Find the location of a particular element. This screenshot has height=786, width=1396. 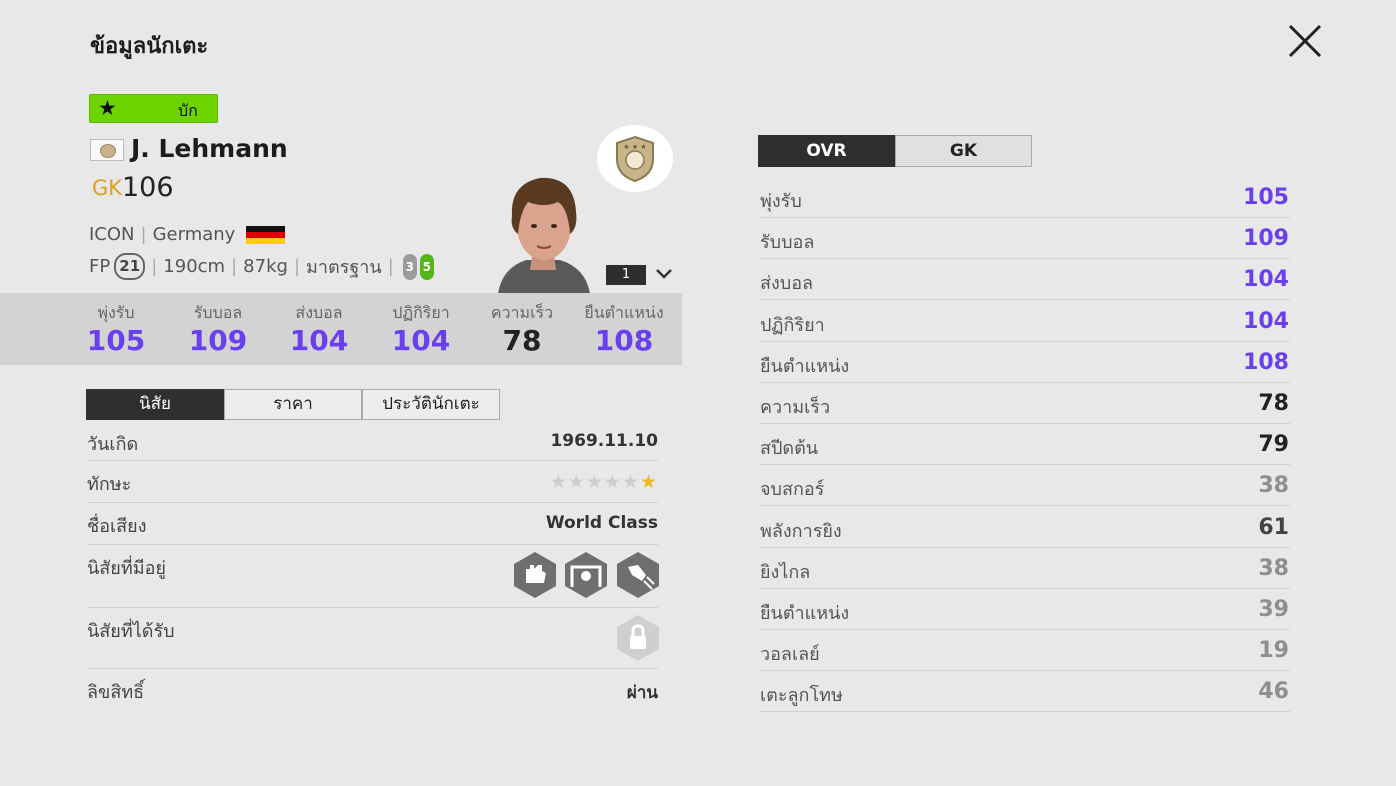

detail-stat-value: 104 is located at coordinates (1266, 321).